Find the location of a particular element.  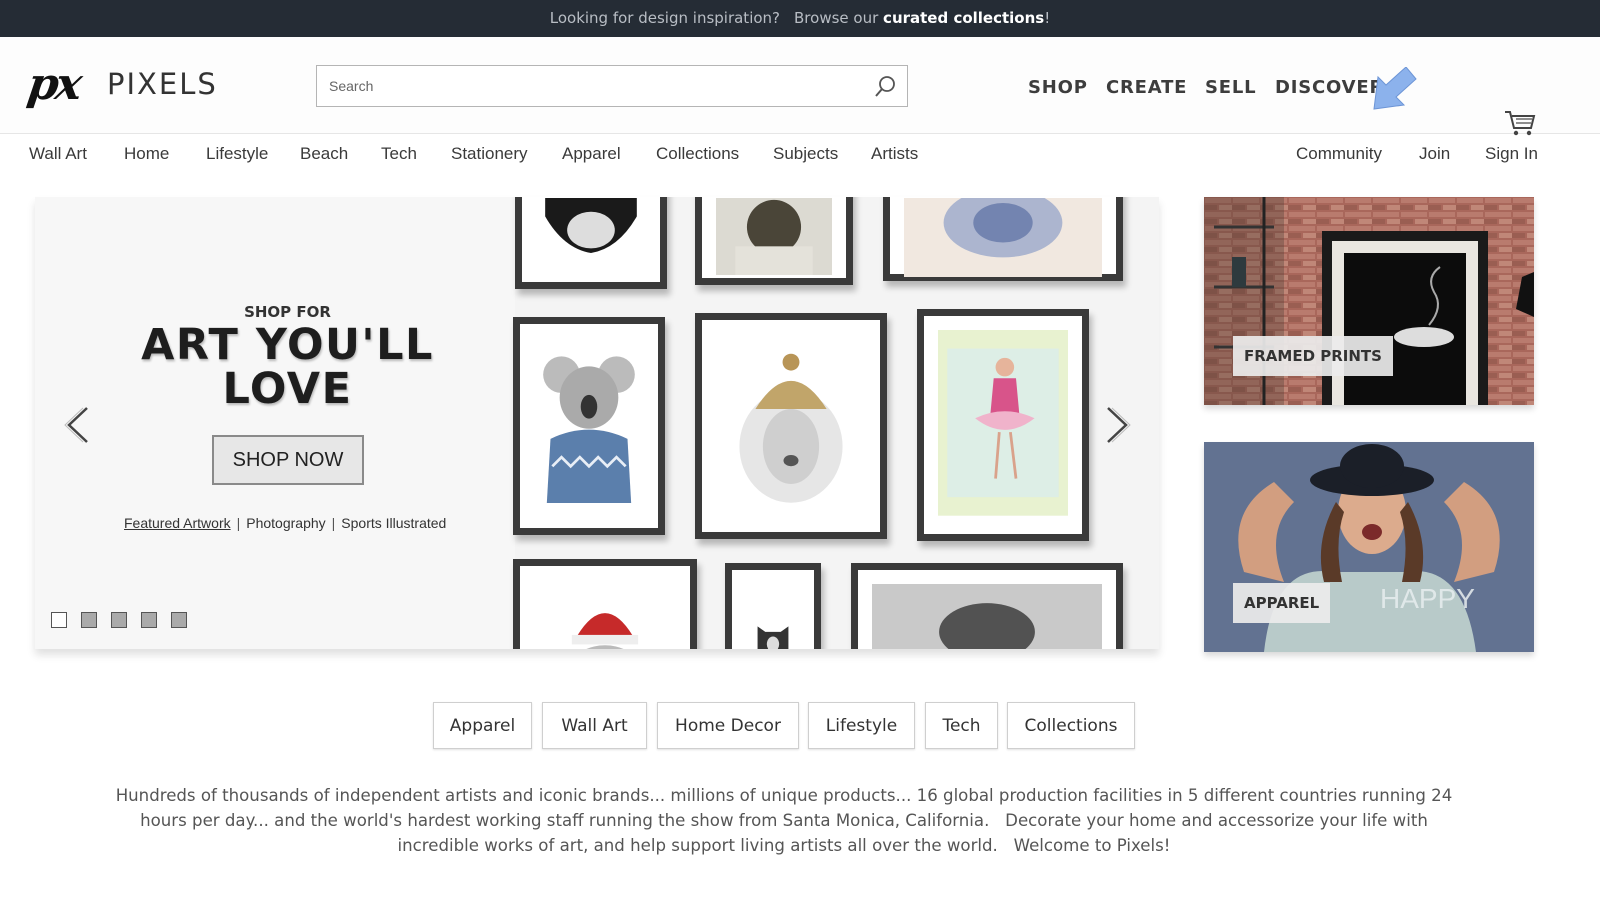

koala-artwork is located at coordinates (589, 425).